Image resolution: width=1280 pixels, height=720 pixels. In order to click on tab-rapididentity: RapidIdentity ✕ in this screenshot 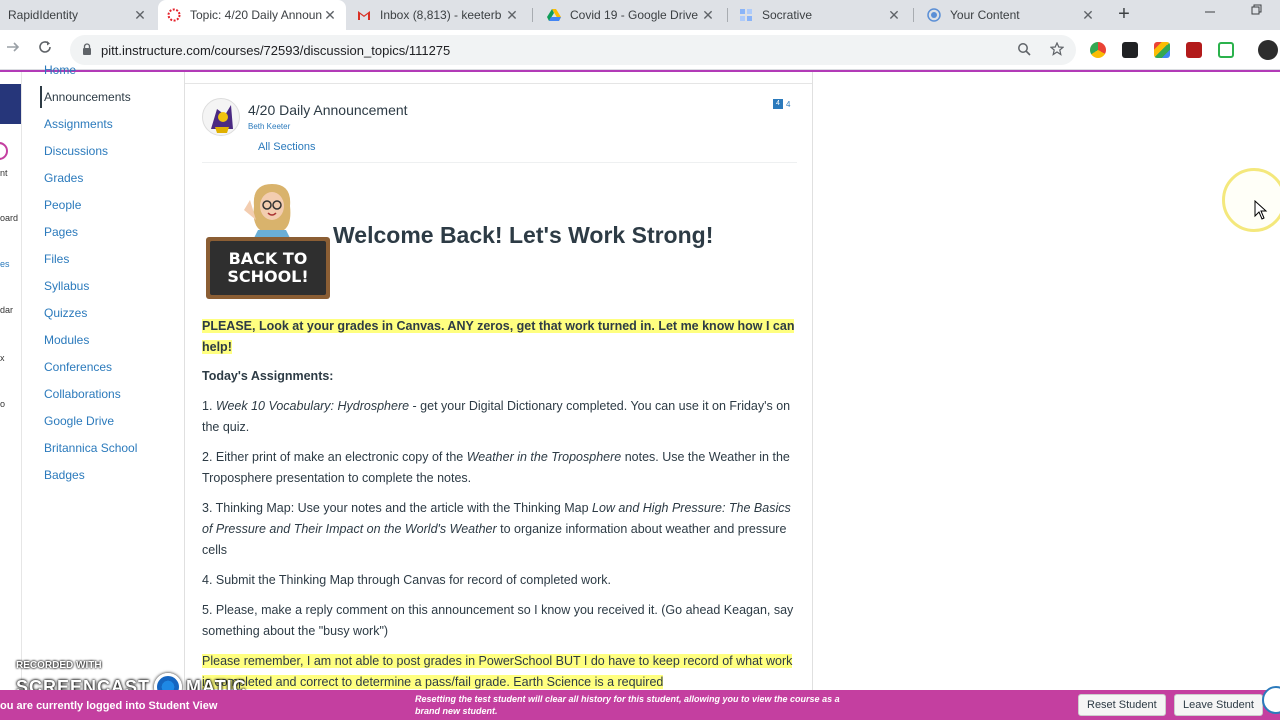, I will do `click(78, 15)`.